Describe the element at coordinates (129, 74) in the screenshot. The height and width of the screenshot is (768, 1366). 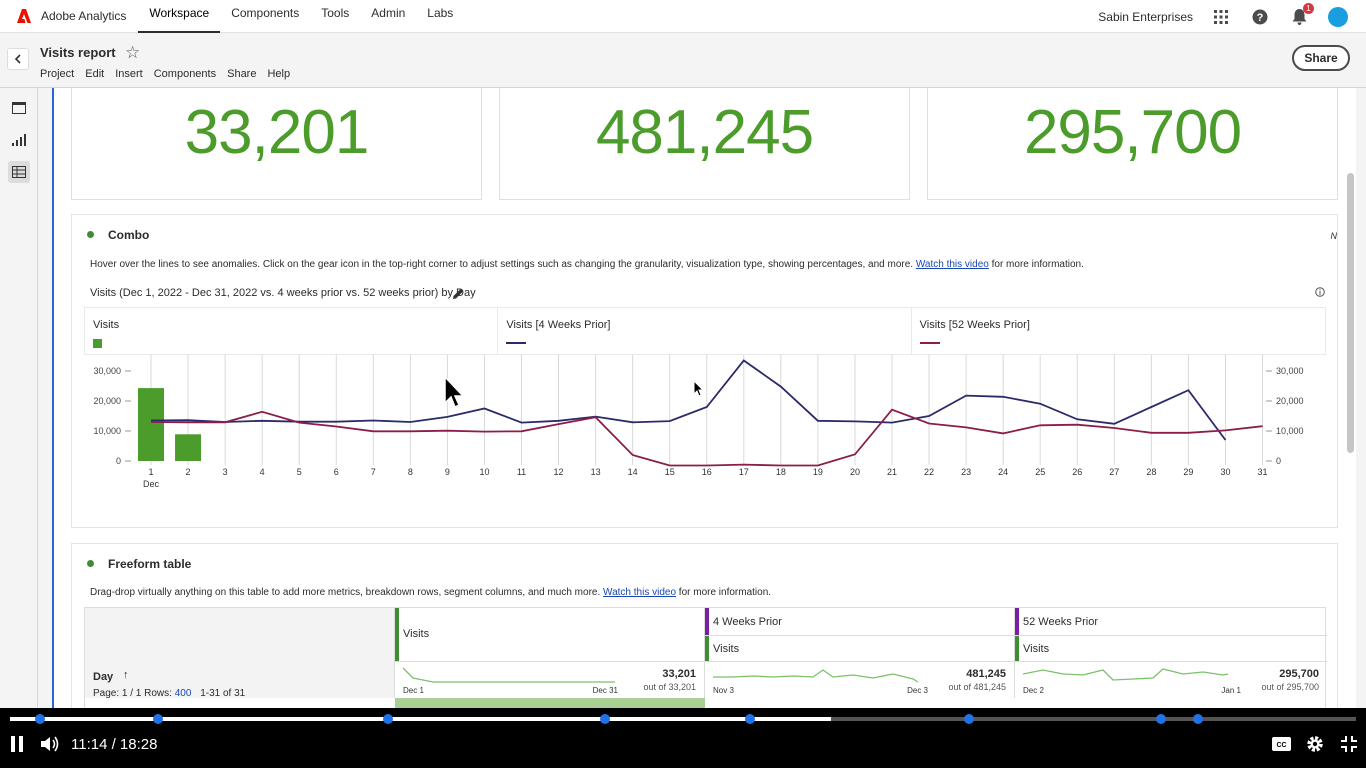
I see `menu-insert: Insert` at that location.